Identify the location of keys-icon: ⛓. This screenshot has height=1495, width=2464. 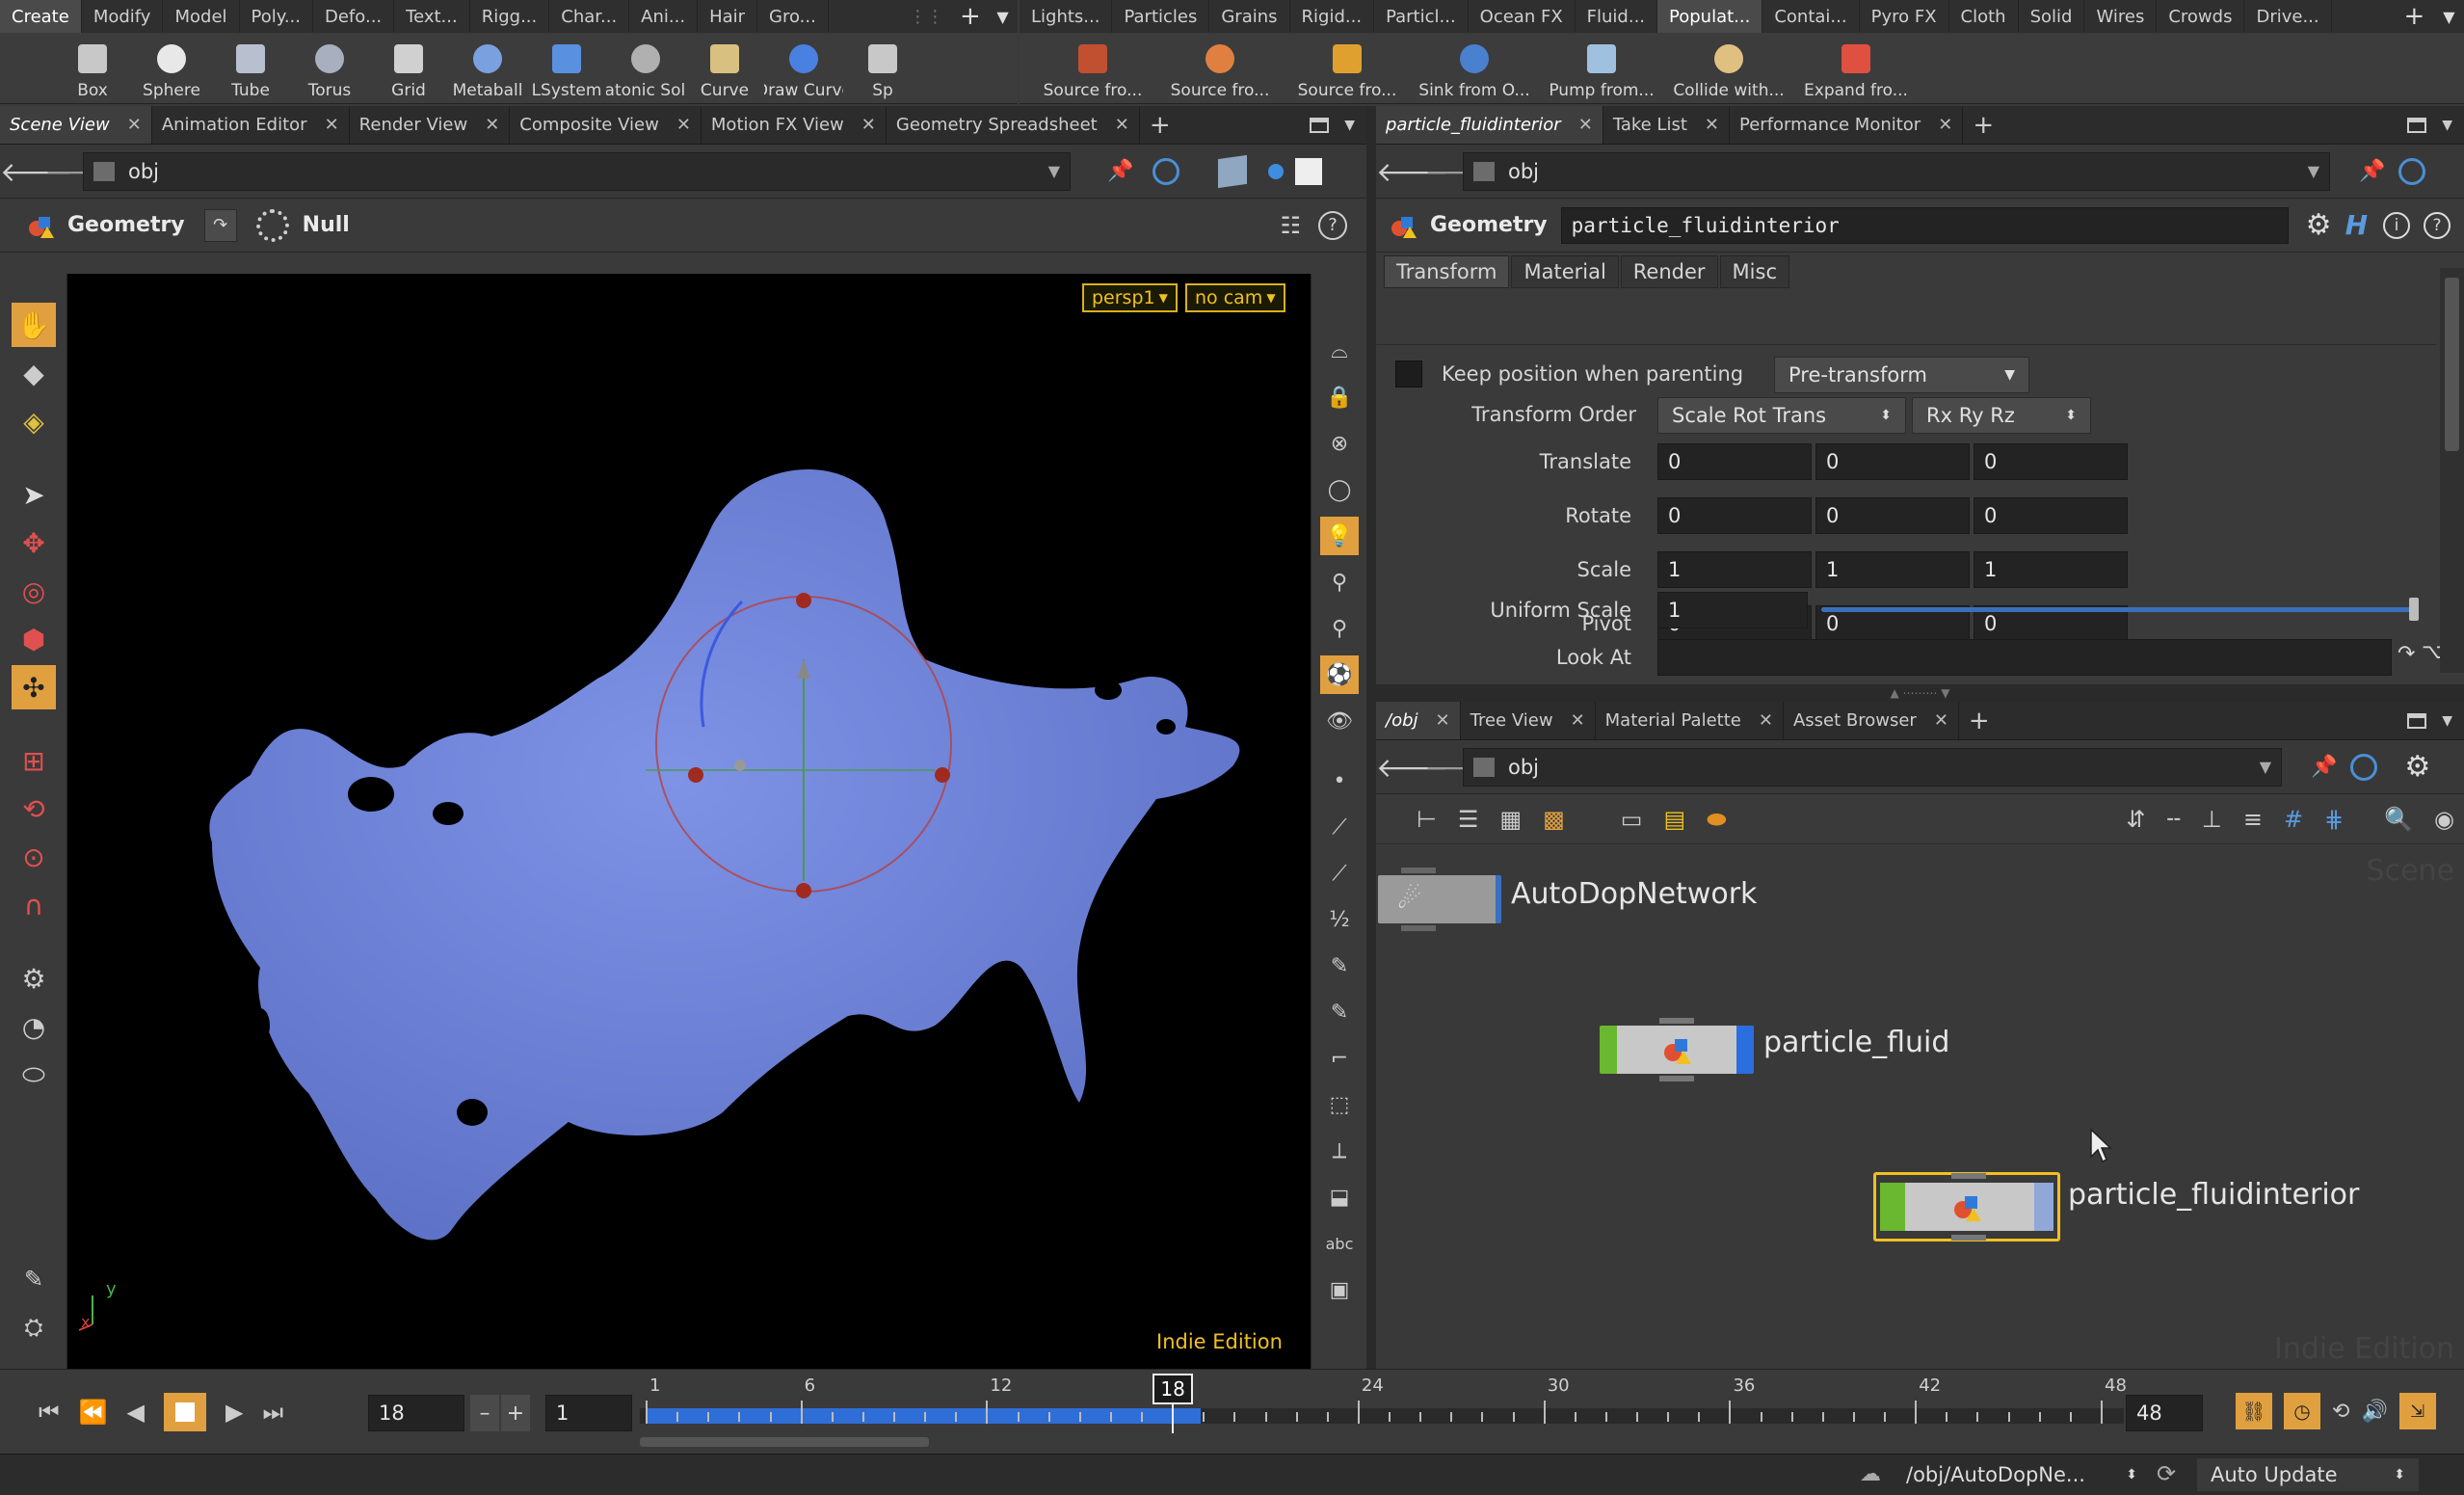
(2254, 1411).